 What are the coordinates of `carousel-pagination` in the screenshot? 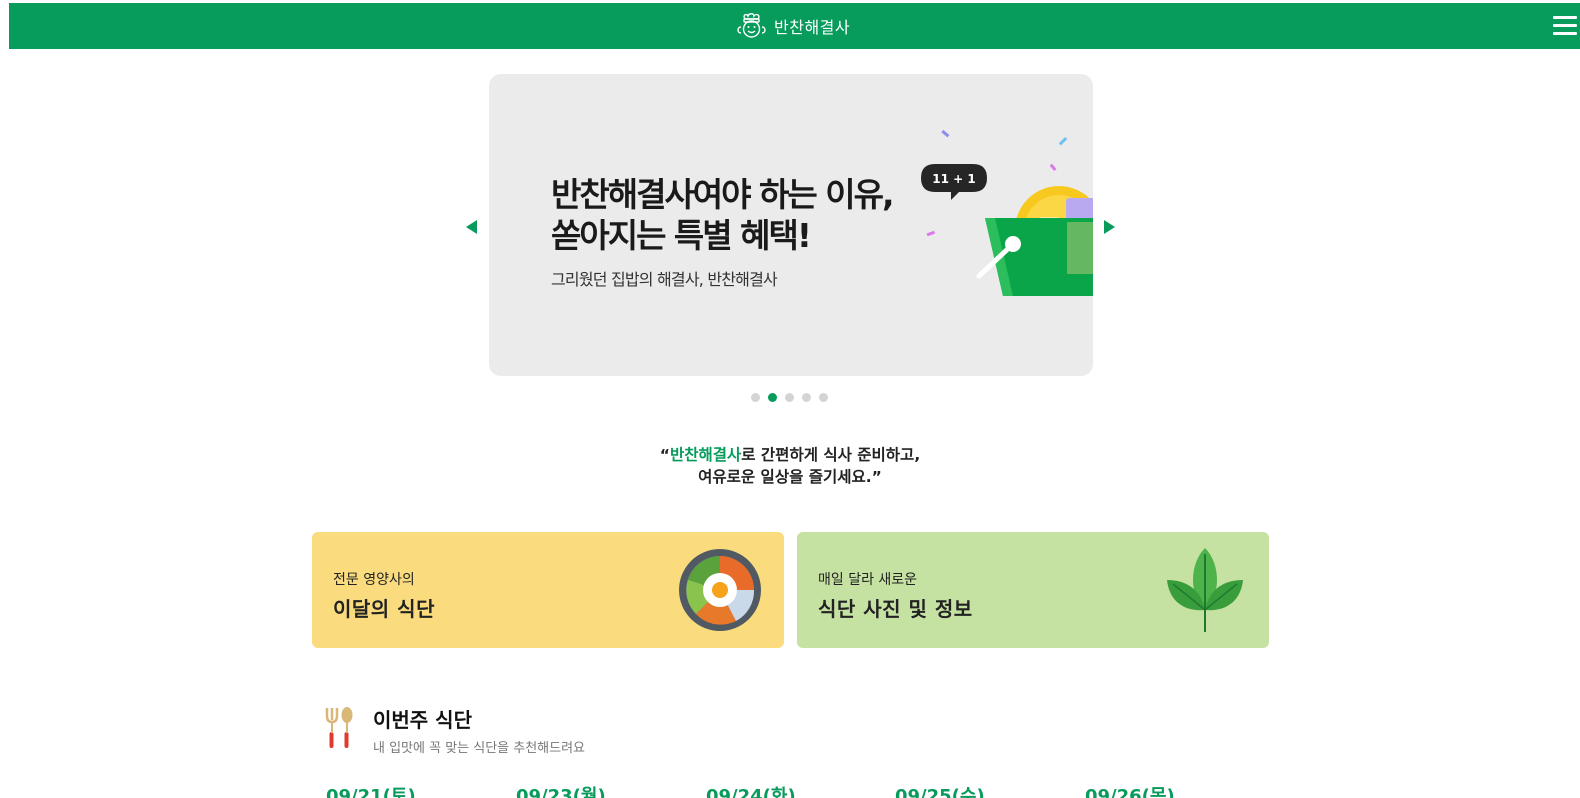 It's located at (789, 398).